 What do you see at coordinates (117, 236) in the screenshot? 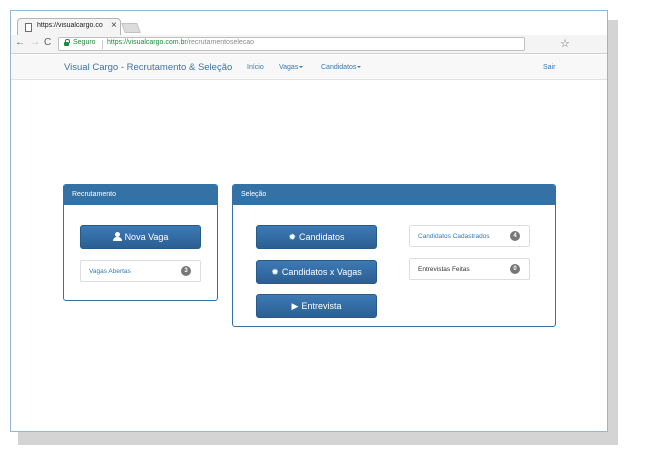
I see `user-icon` at bounding box center [117, 236].